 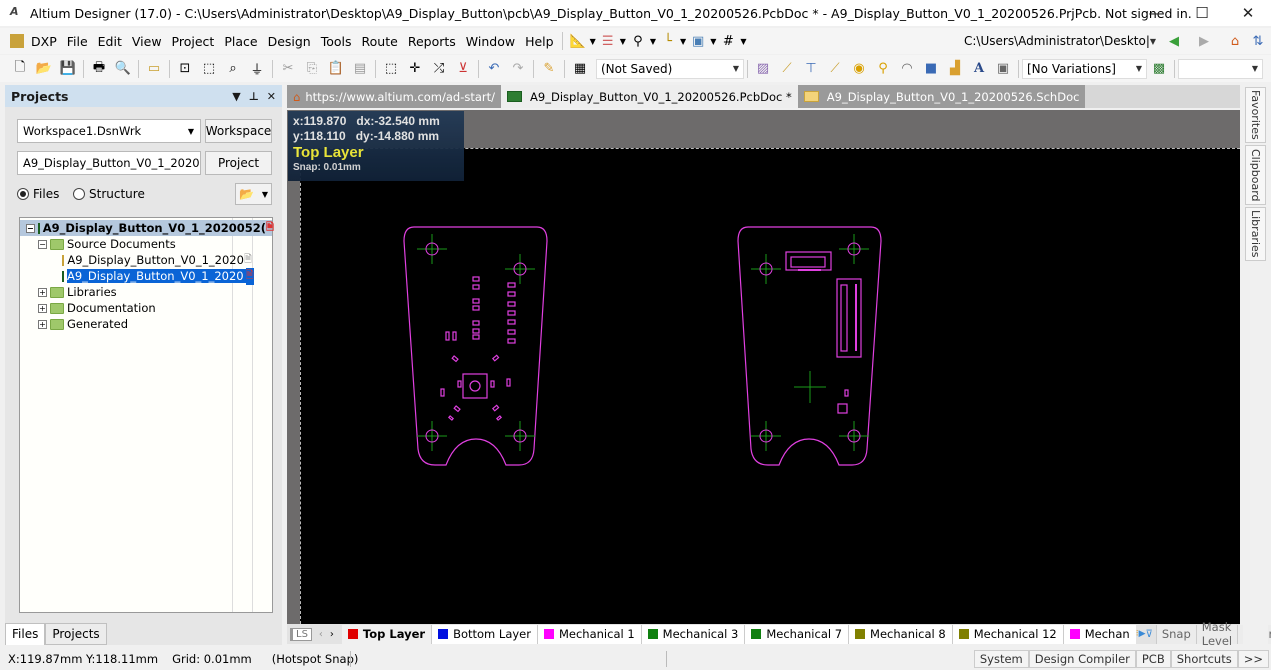 I want to click on browse-components-icon: ▦, so click(x=580, y=69).